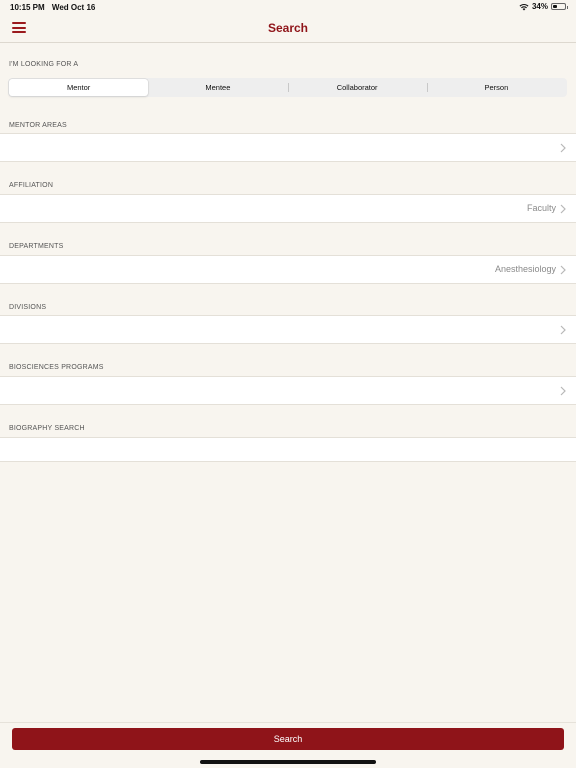 The image size is (576, 768). What do you see at coordinates (79, 87) in the screenshot?
I see `segment-mentor: Mentor` at bounding box center [79, 87].